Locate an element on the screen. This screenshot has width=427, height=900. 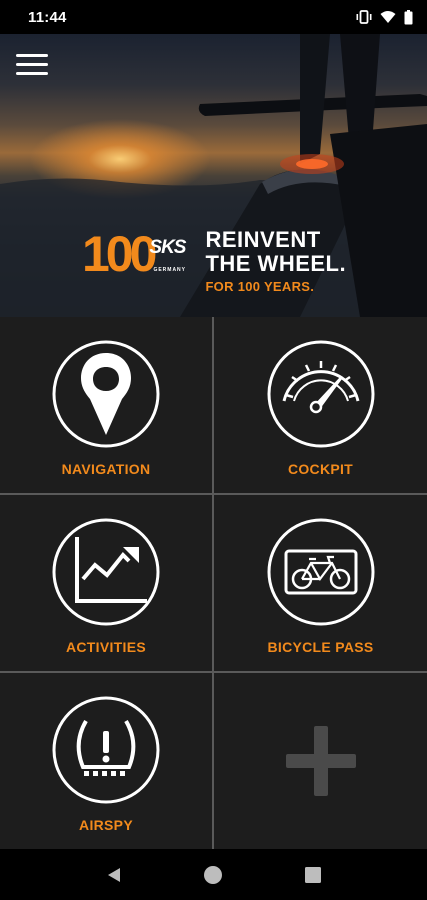
recents-button is located at coordinates (313, 875).